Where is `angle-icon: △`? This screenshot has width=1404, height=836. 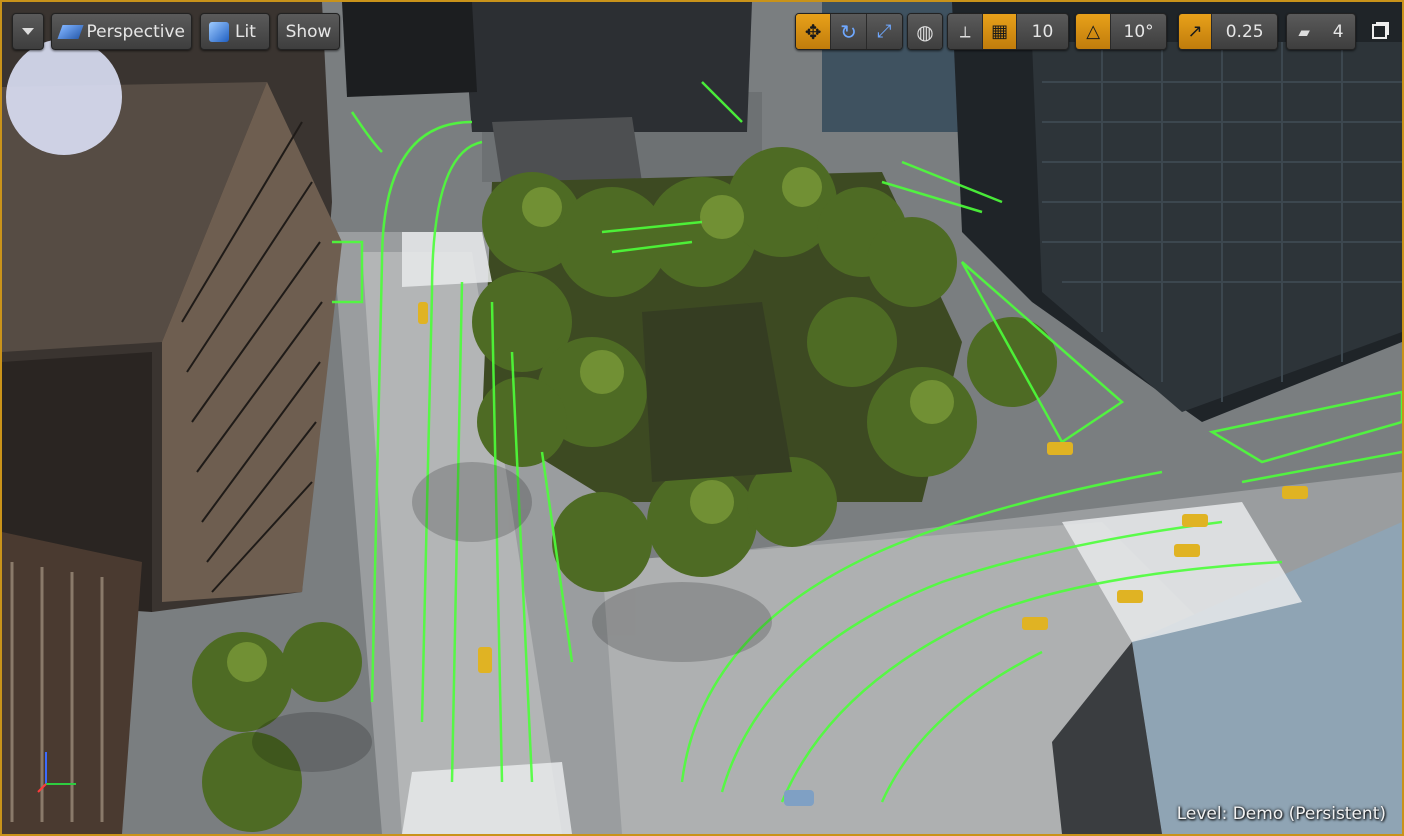 angle-icon: △ is located at coordinates (1093, 31).